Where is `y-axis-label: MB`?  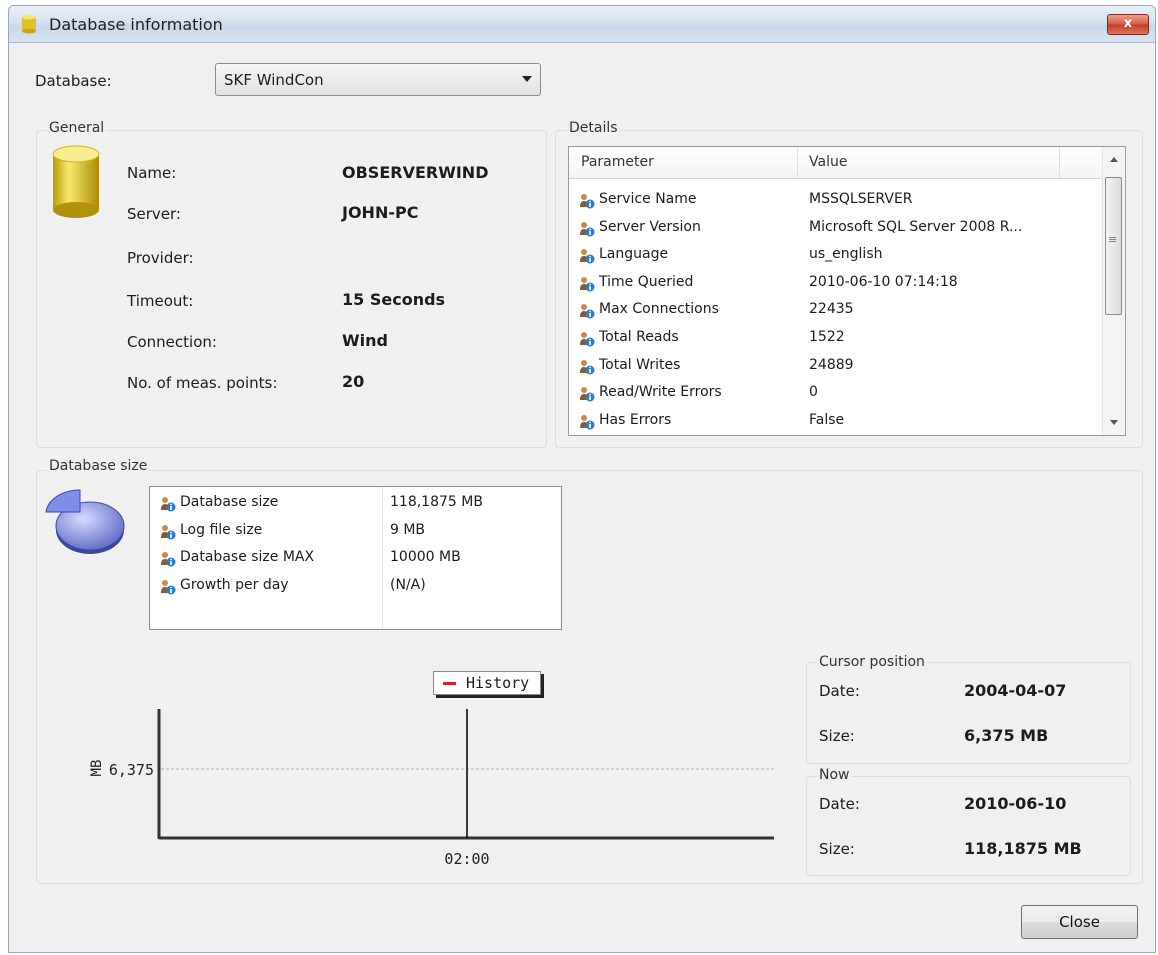
y-axis-label: MB is located at coordinates (97, 768).